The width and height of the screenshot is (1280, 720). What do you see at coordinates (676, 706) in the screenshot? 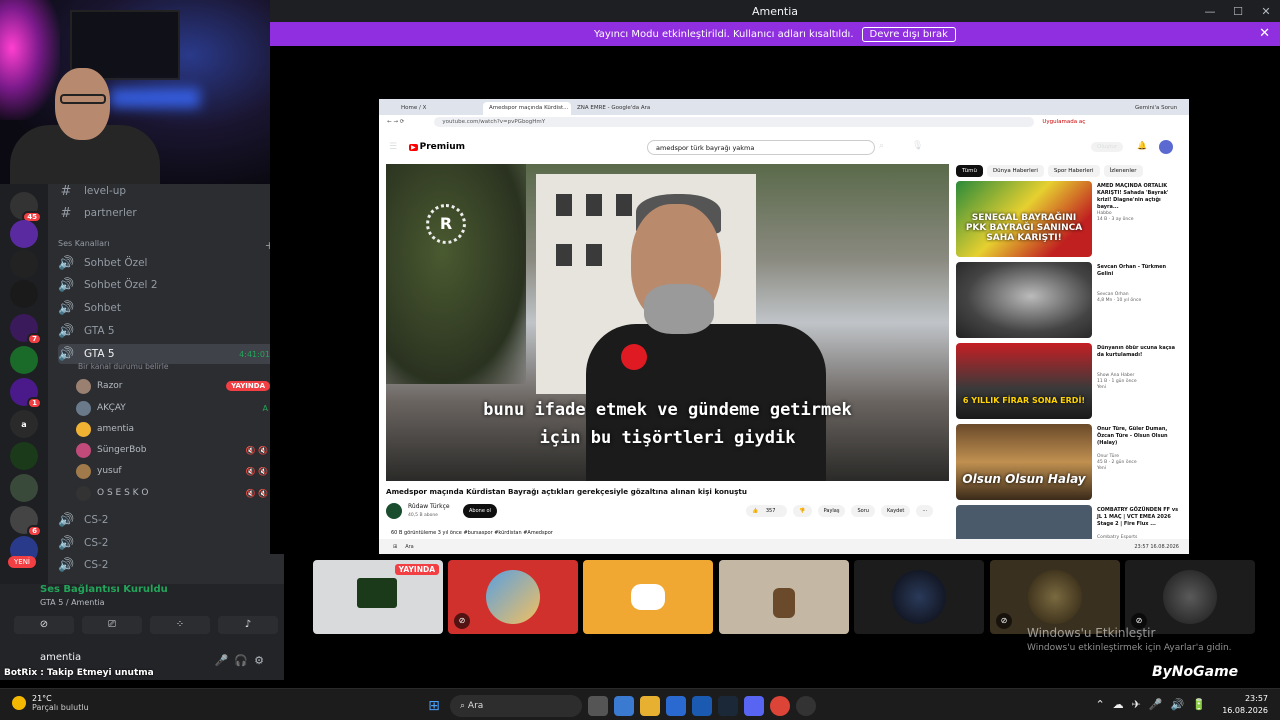
I see `store-icon` at bounding box center [676, 706].